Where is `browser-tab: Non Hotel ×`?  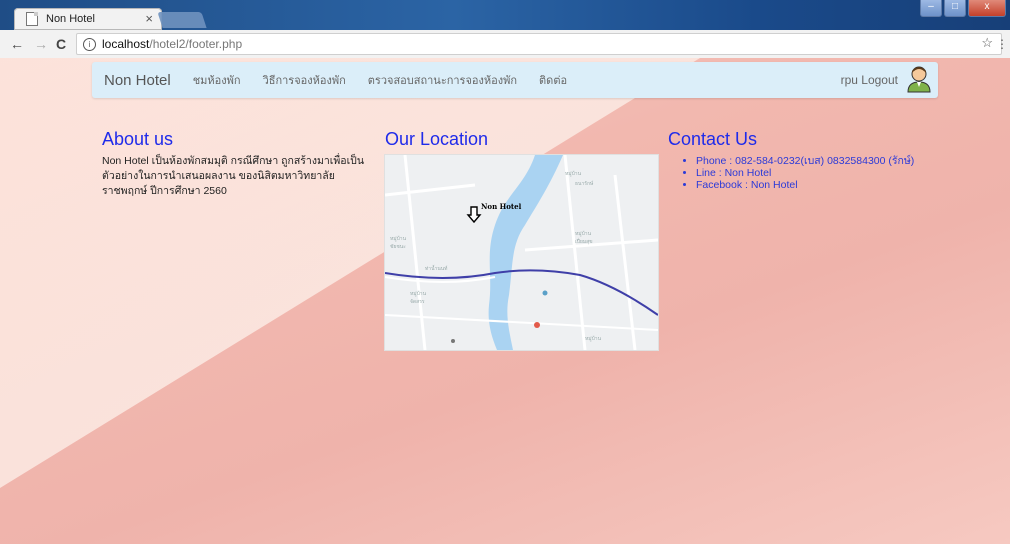
browser-tab: Non Hotel × is located at coordinates (88, 19).